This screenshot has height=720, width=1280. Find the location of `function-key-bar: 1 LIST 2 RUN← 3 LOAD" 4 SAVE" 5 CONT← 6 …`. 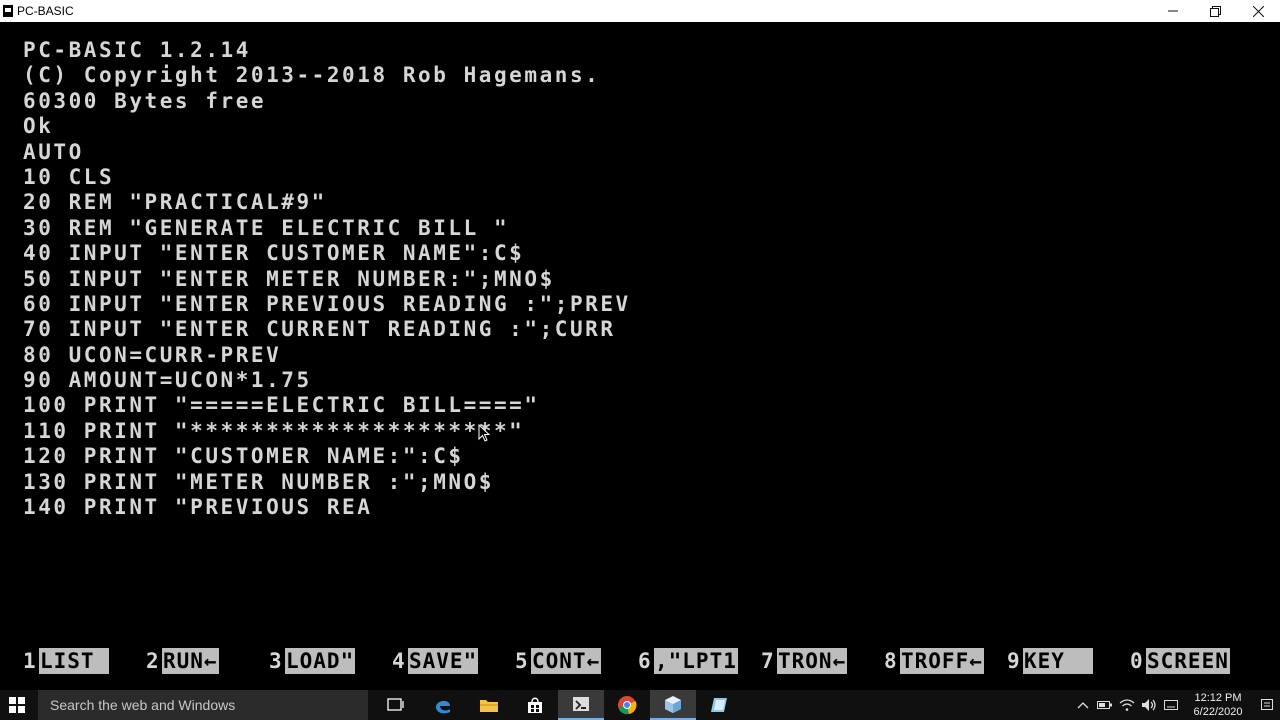

function-key-bar: 1 LIST 2 RUN← 3 LOAD" 4 SAVE" 5 CONT← 6 … is located at coordinates (636, 661).